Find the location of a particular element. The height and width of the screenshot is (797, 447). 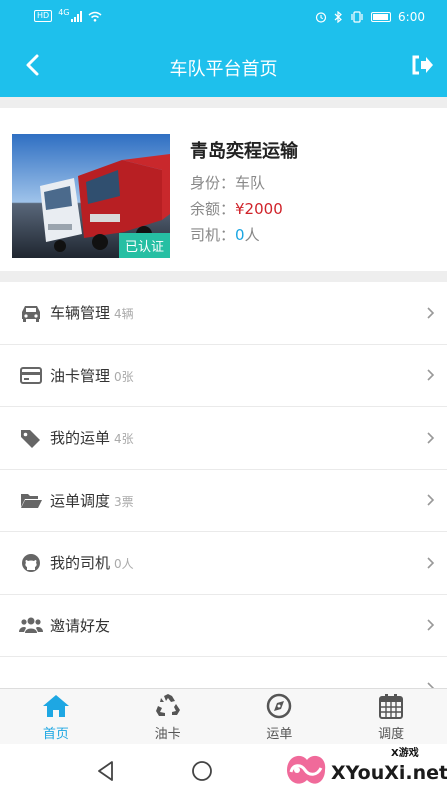

tab-dispatch: 调度 is located at coordinates (391, 716).